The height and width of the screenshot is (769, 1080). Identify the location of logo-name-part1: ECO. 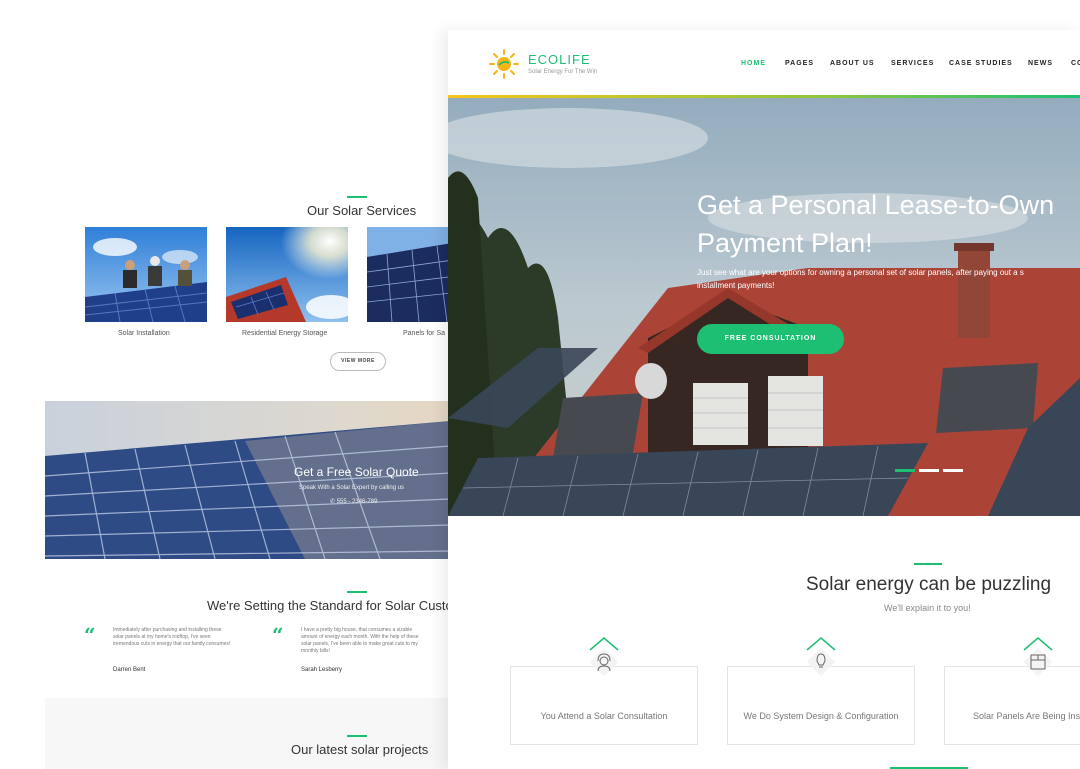
(544, 59).